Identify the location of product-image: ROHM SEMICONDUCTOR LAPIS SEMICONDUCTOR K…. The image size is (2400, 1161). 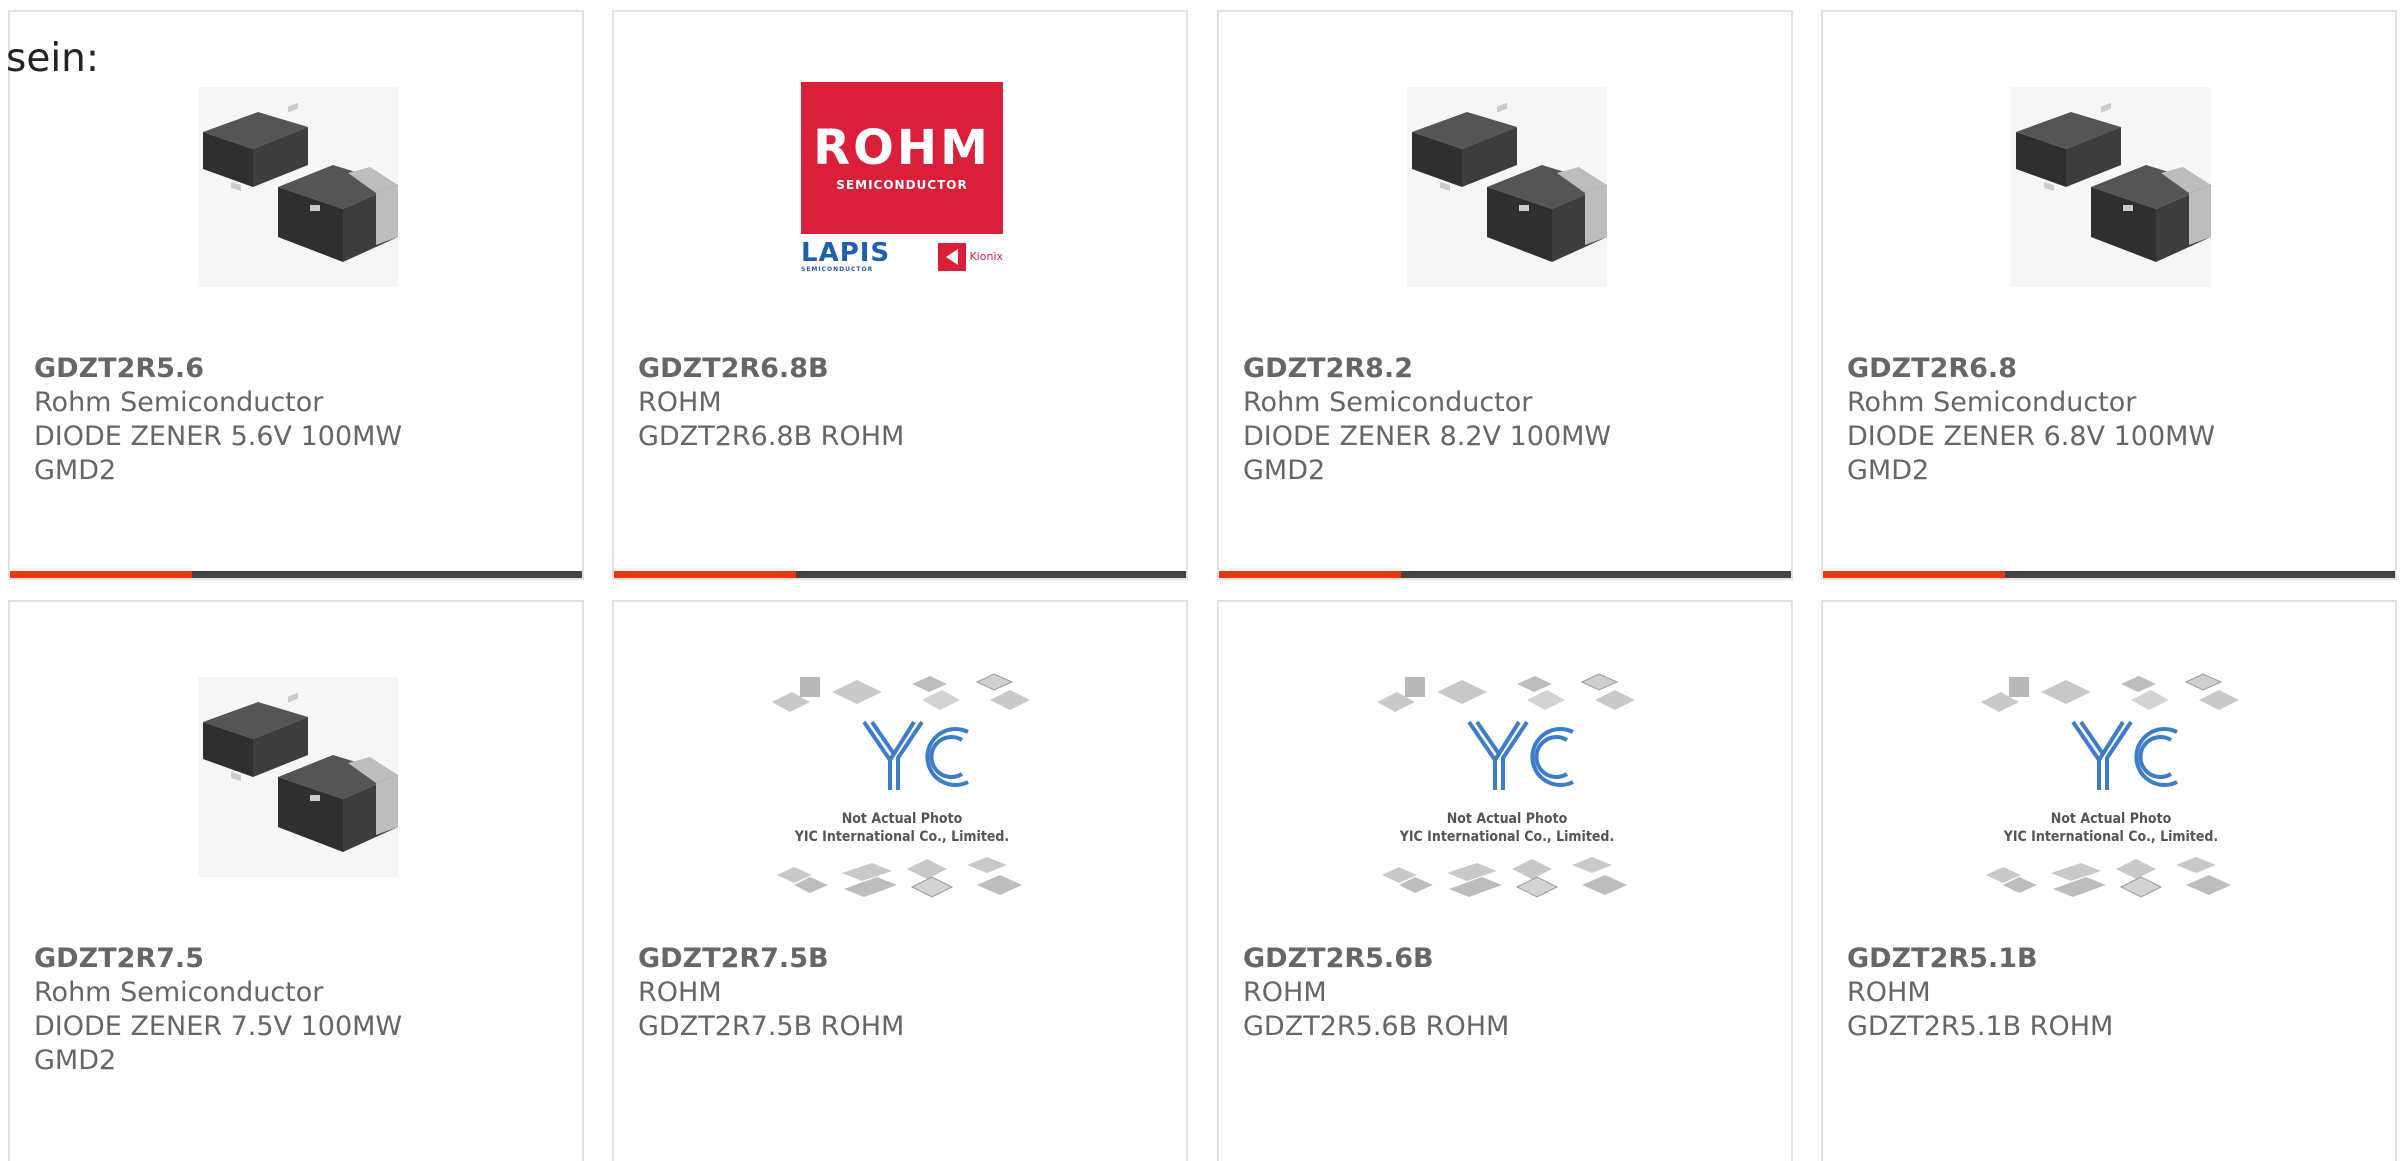
(902, 187).